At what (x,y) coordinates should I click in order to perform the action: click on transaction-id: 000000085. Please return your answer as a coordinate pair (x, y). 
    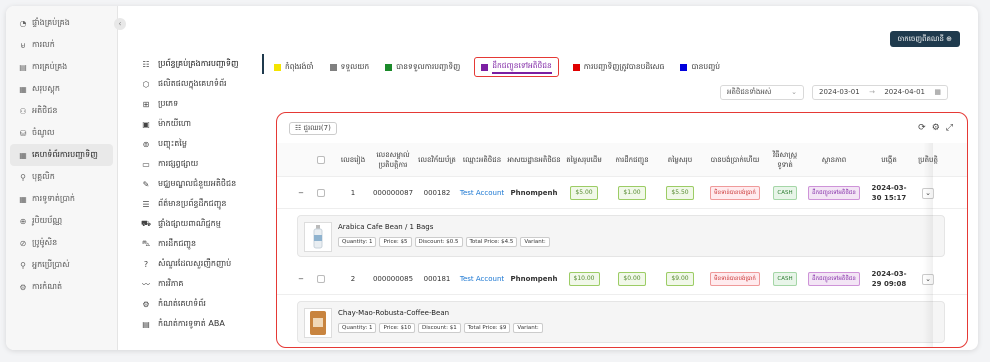
    Looking at the image, I should click on (393, 279).